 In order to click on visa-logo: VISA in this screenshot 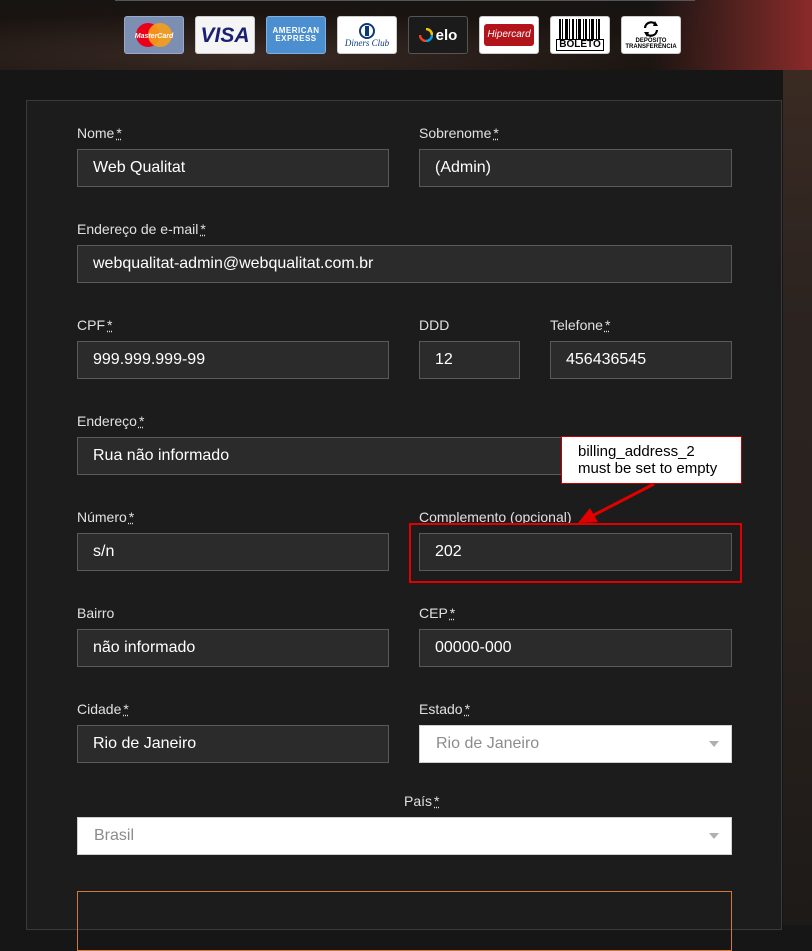, I will do `click(225, 35)`.